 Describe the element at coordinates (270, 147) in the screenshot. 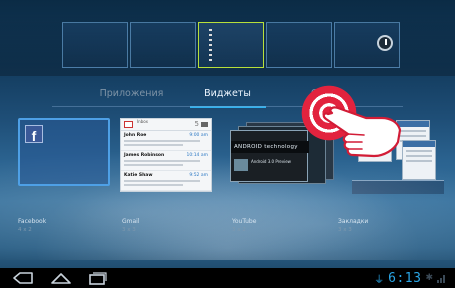

I see `youtube-banner: ANDROID technology` at that location.